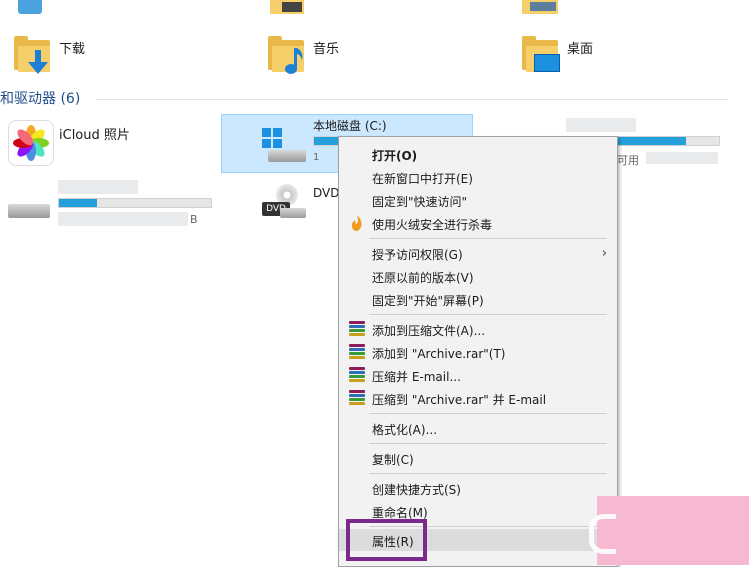 Image resolution: width=749 pixels, height=567 pixels. What do you see at coordinates (326, 47) in the screenshot?
I see `folder-label-music: 音乐` at bounding box center [326, 47].